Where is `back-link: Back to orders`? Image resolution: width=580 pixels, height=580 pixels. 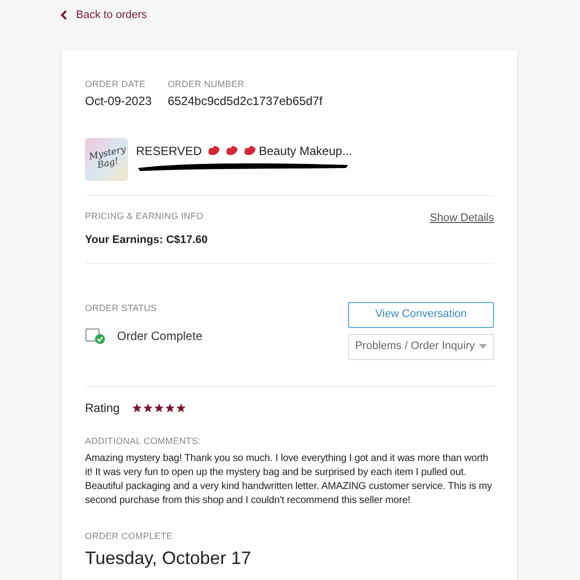 back-link: Back to orders is located at coordinates (103, 15).